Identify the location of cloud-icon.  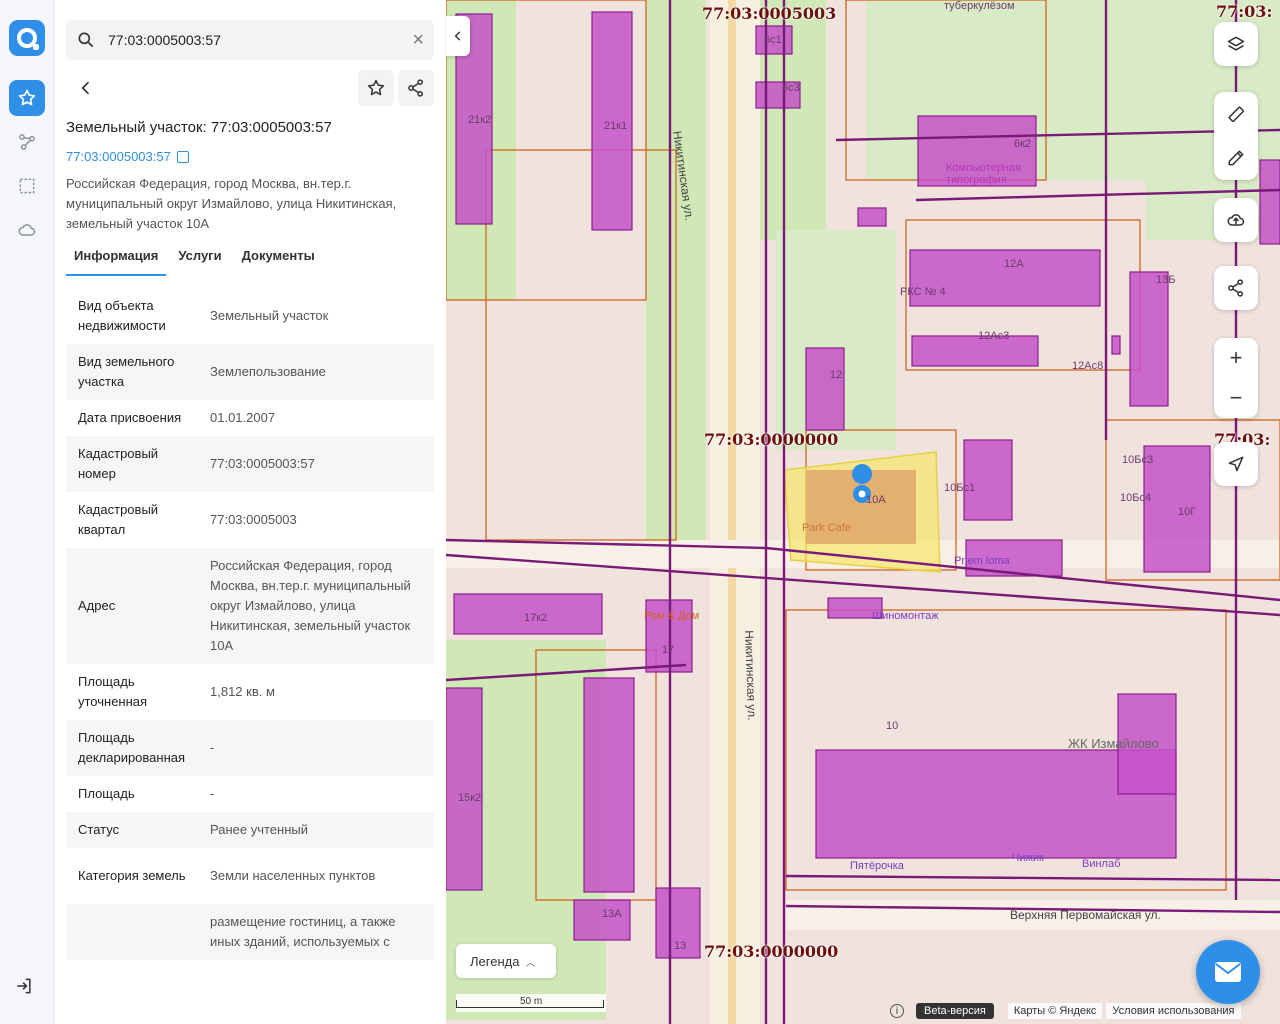
(27, 230).